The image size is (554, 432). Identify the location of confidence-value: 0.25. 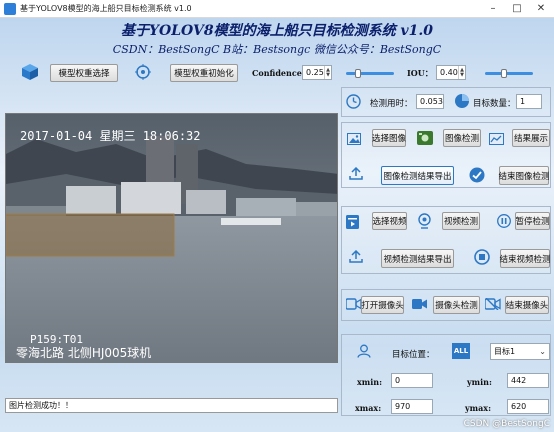
(315, 72).